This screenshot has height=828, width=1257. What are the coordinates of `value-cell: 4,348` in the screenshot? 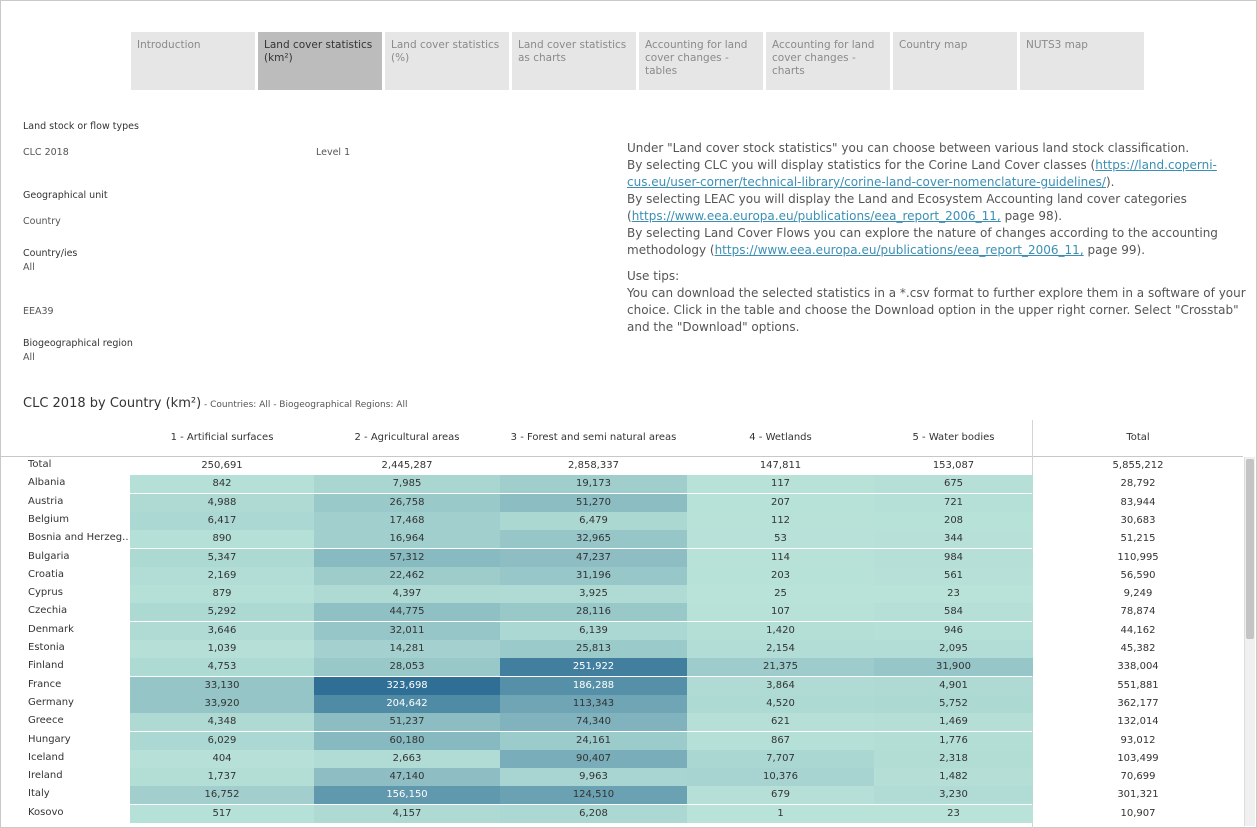 It's located at (222, 722).